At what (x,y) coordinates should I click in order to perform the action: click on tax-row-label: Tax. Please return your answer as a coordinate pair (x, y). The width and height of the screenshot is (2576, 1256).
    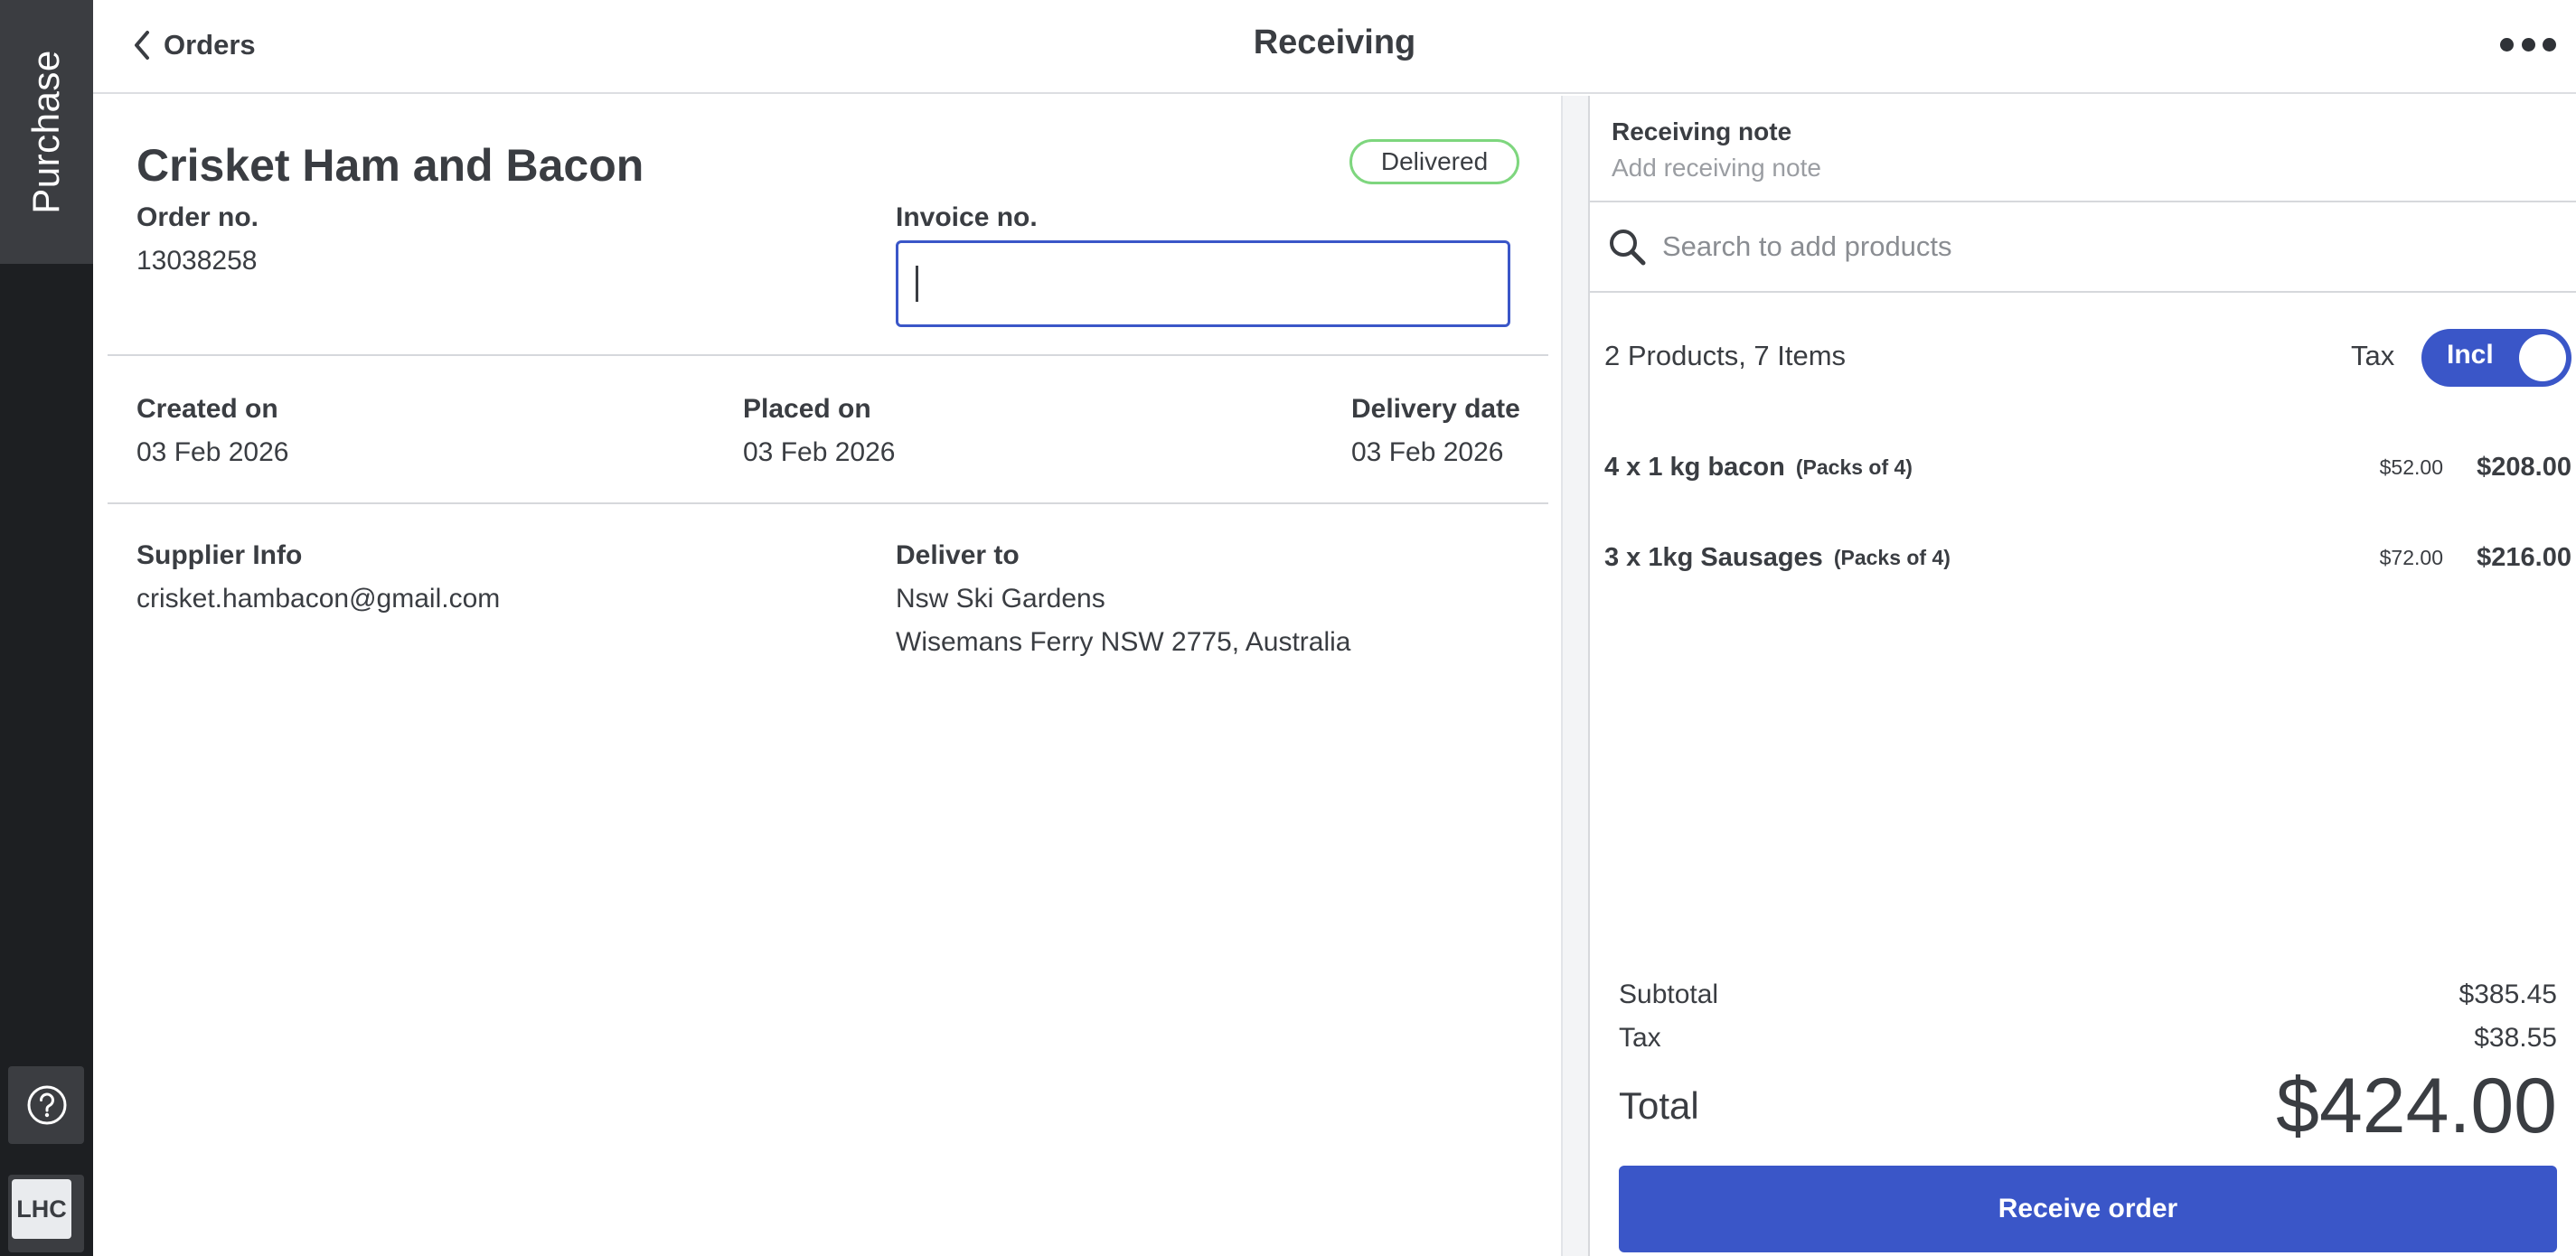
    Looking at the image, I should click on (1640, 1038).